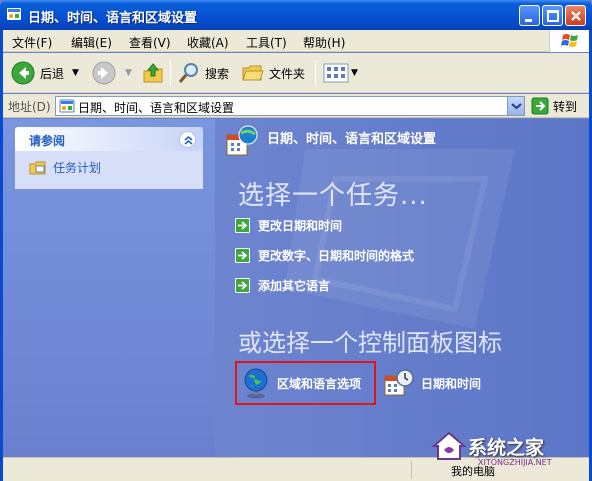 The width and height of the screenshot is (592, 481). I want to click on background-calendar-icon, so click(400, 239).